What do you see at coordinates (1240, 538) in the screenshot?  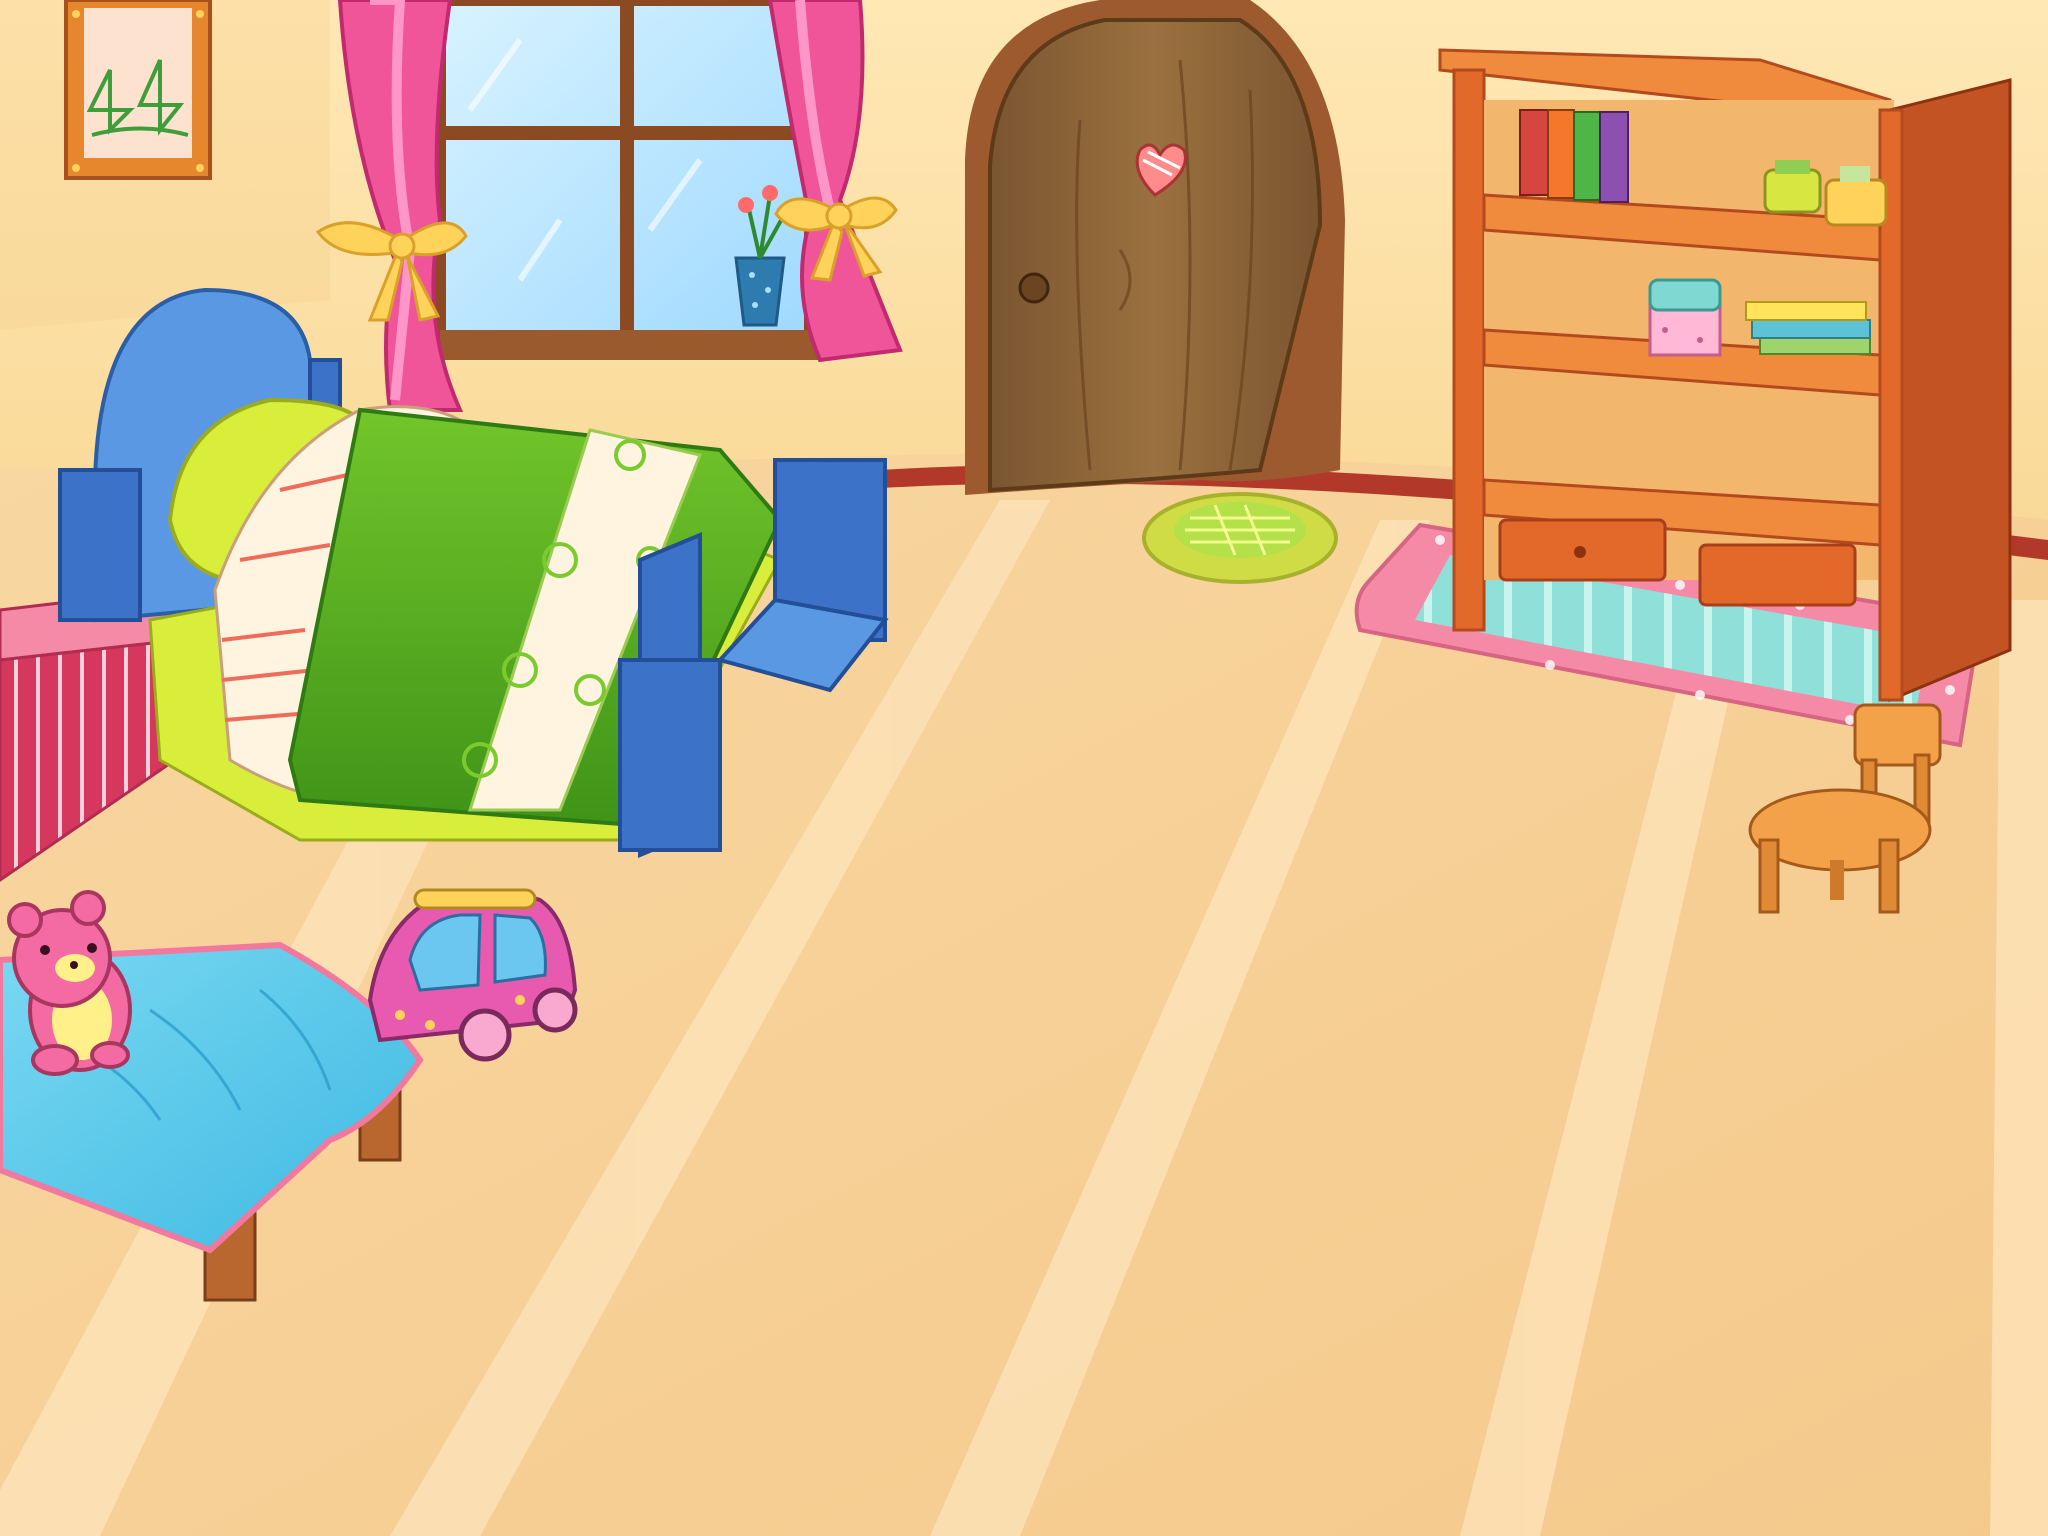 I see `round-rug` at bounding box center [1240, 538].